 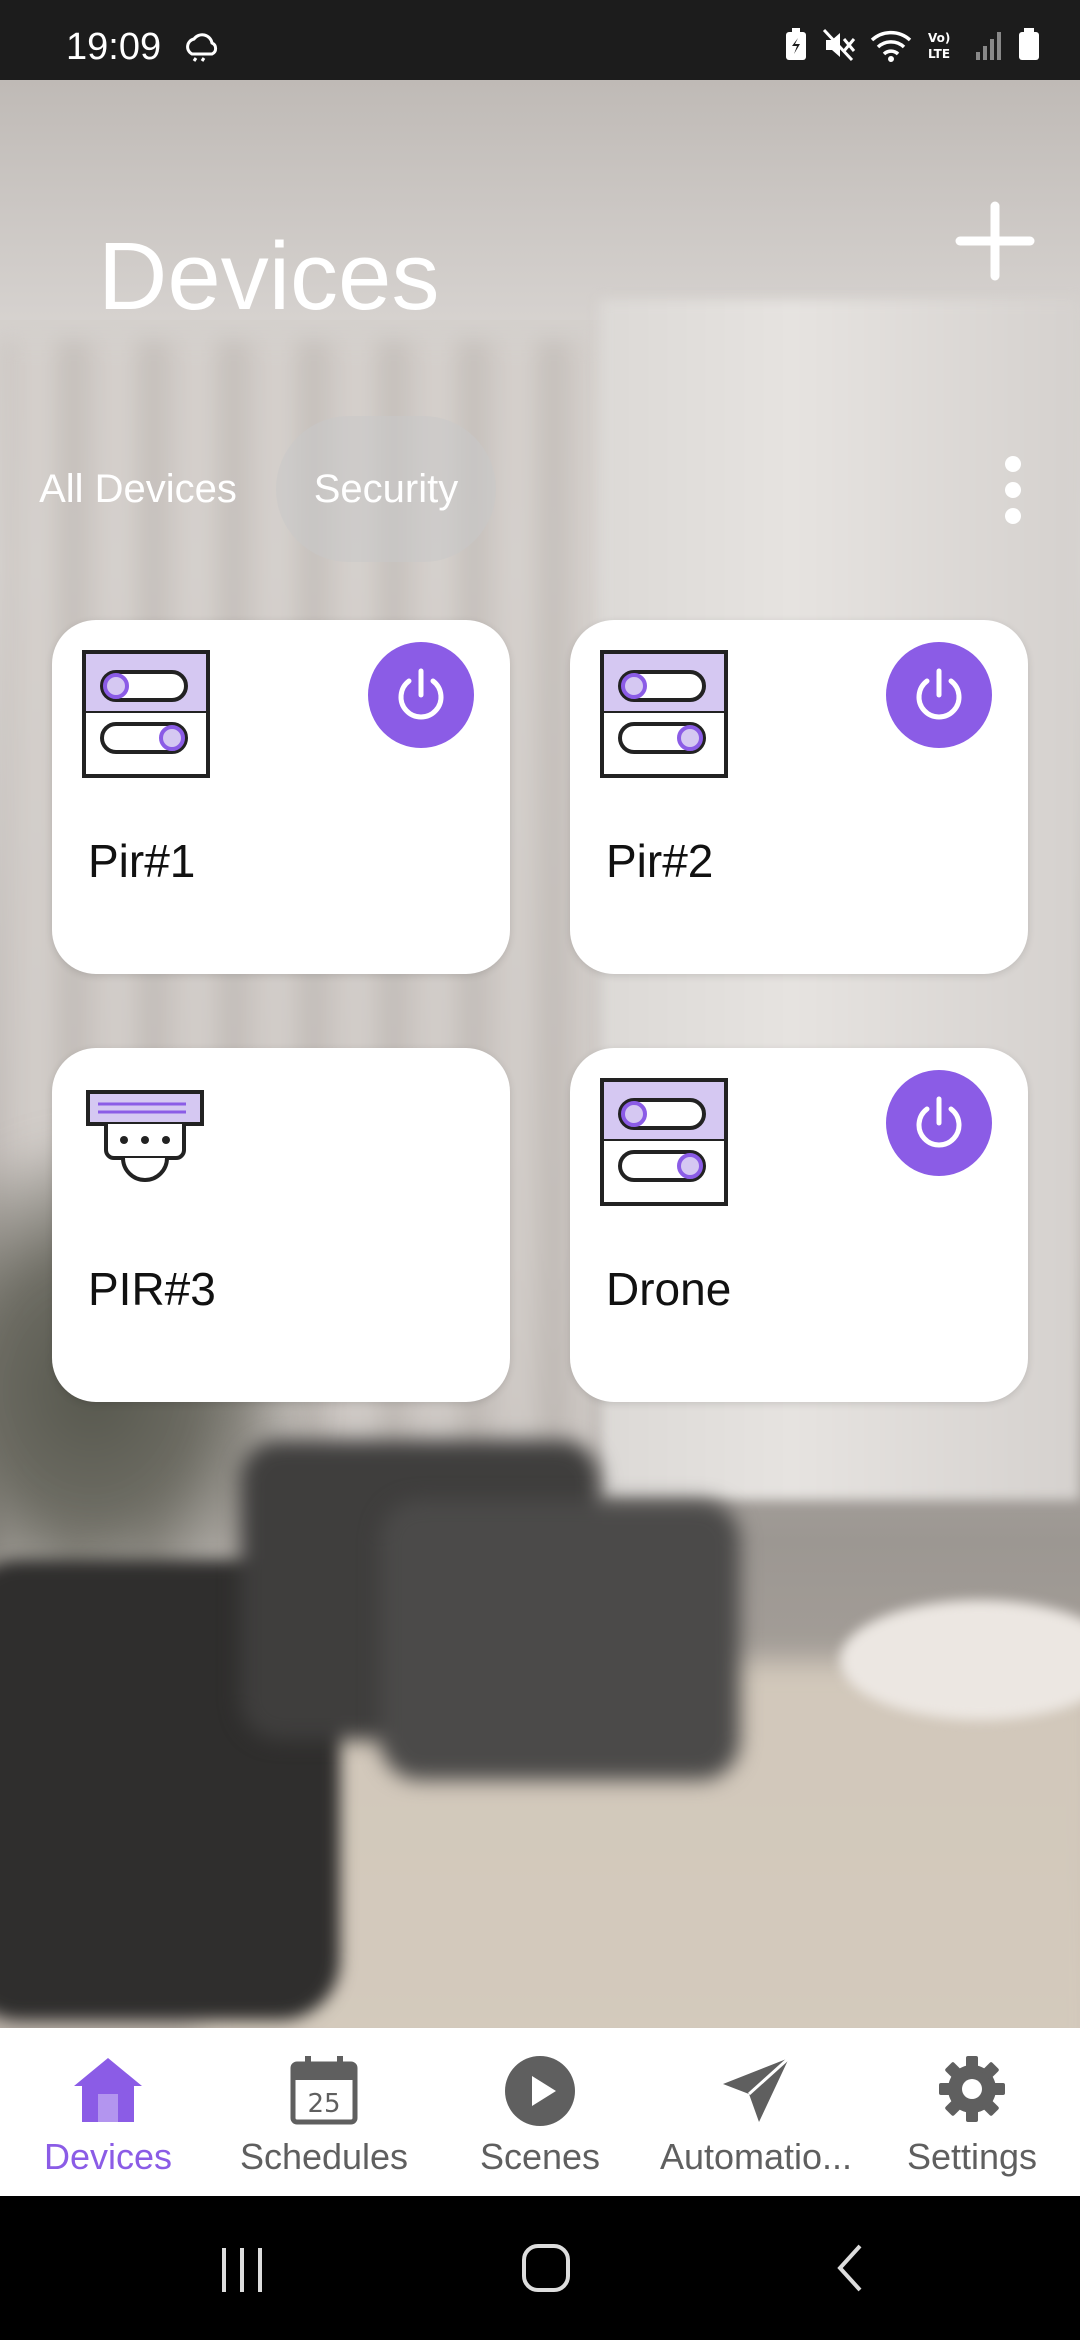 What do you see at coordinates (108, 2092) in the screenshot?
I see `home-icon` at bounding box center [108, 2092].